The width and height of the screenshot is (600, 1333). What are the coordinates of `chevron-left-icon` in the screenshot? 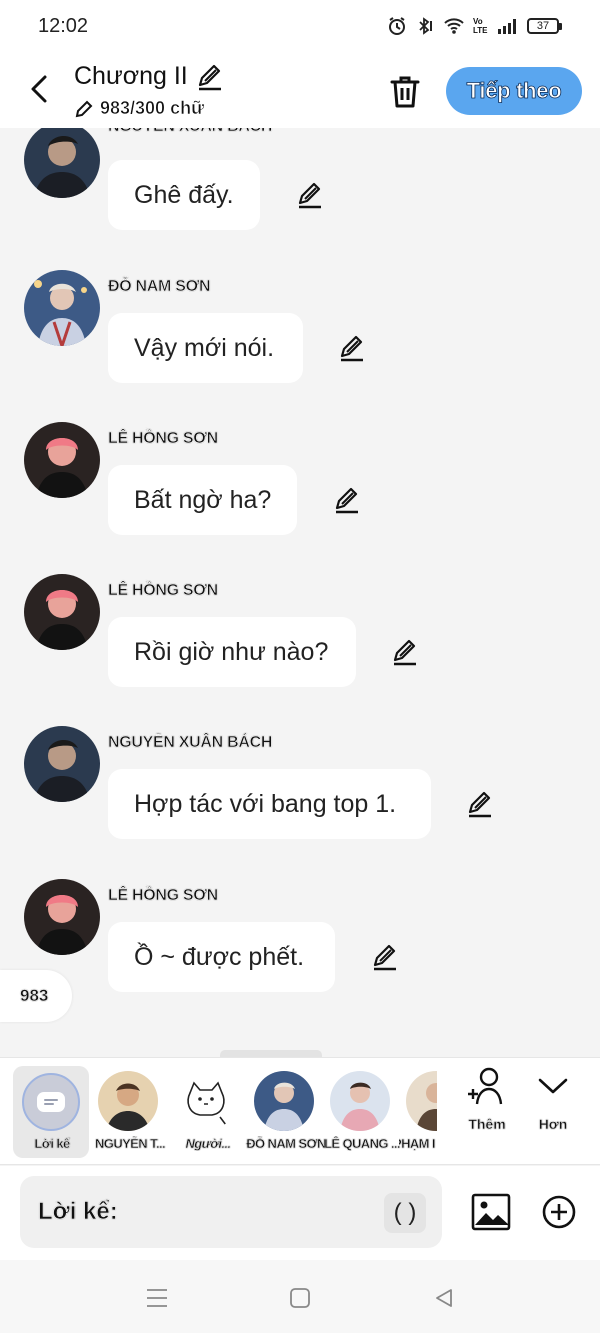 It's located at (39, 89).